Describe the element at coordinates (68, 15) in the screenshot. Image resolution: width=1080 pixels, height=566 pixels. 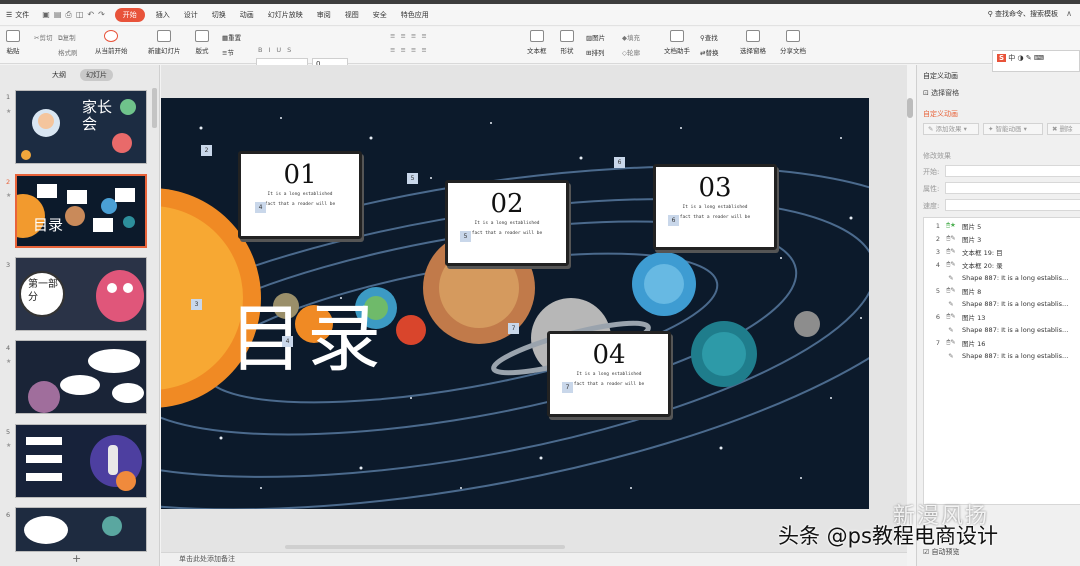
I see `print-icon: ⎙` at that location.